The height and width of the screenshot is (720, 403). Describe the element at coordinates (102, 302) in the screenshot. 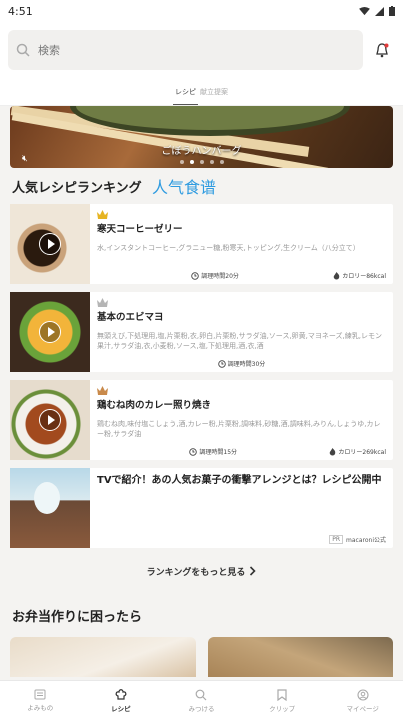

I see `crown-silver-icon` at that location.